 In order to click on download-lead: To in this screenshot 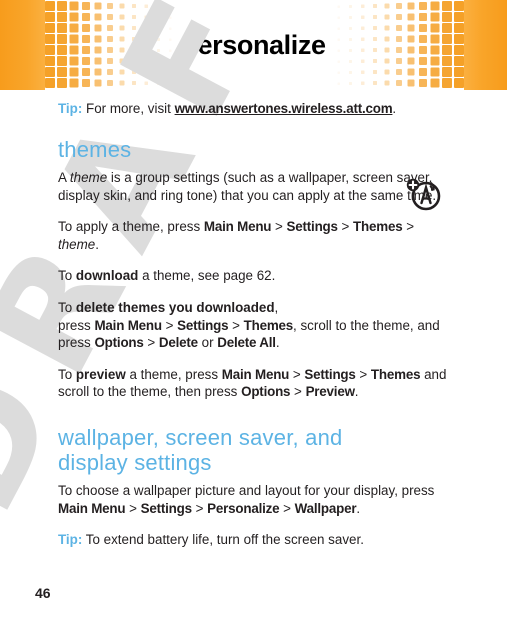, I will do `click(67, 276)`.